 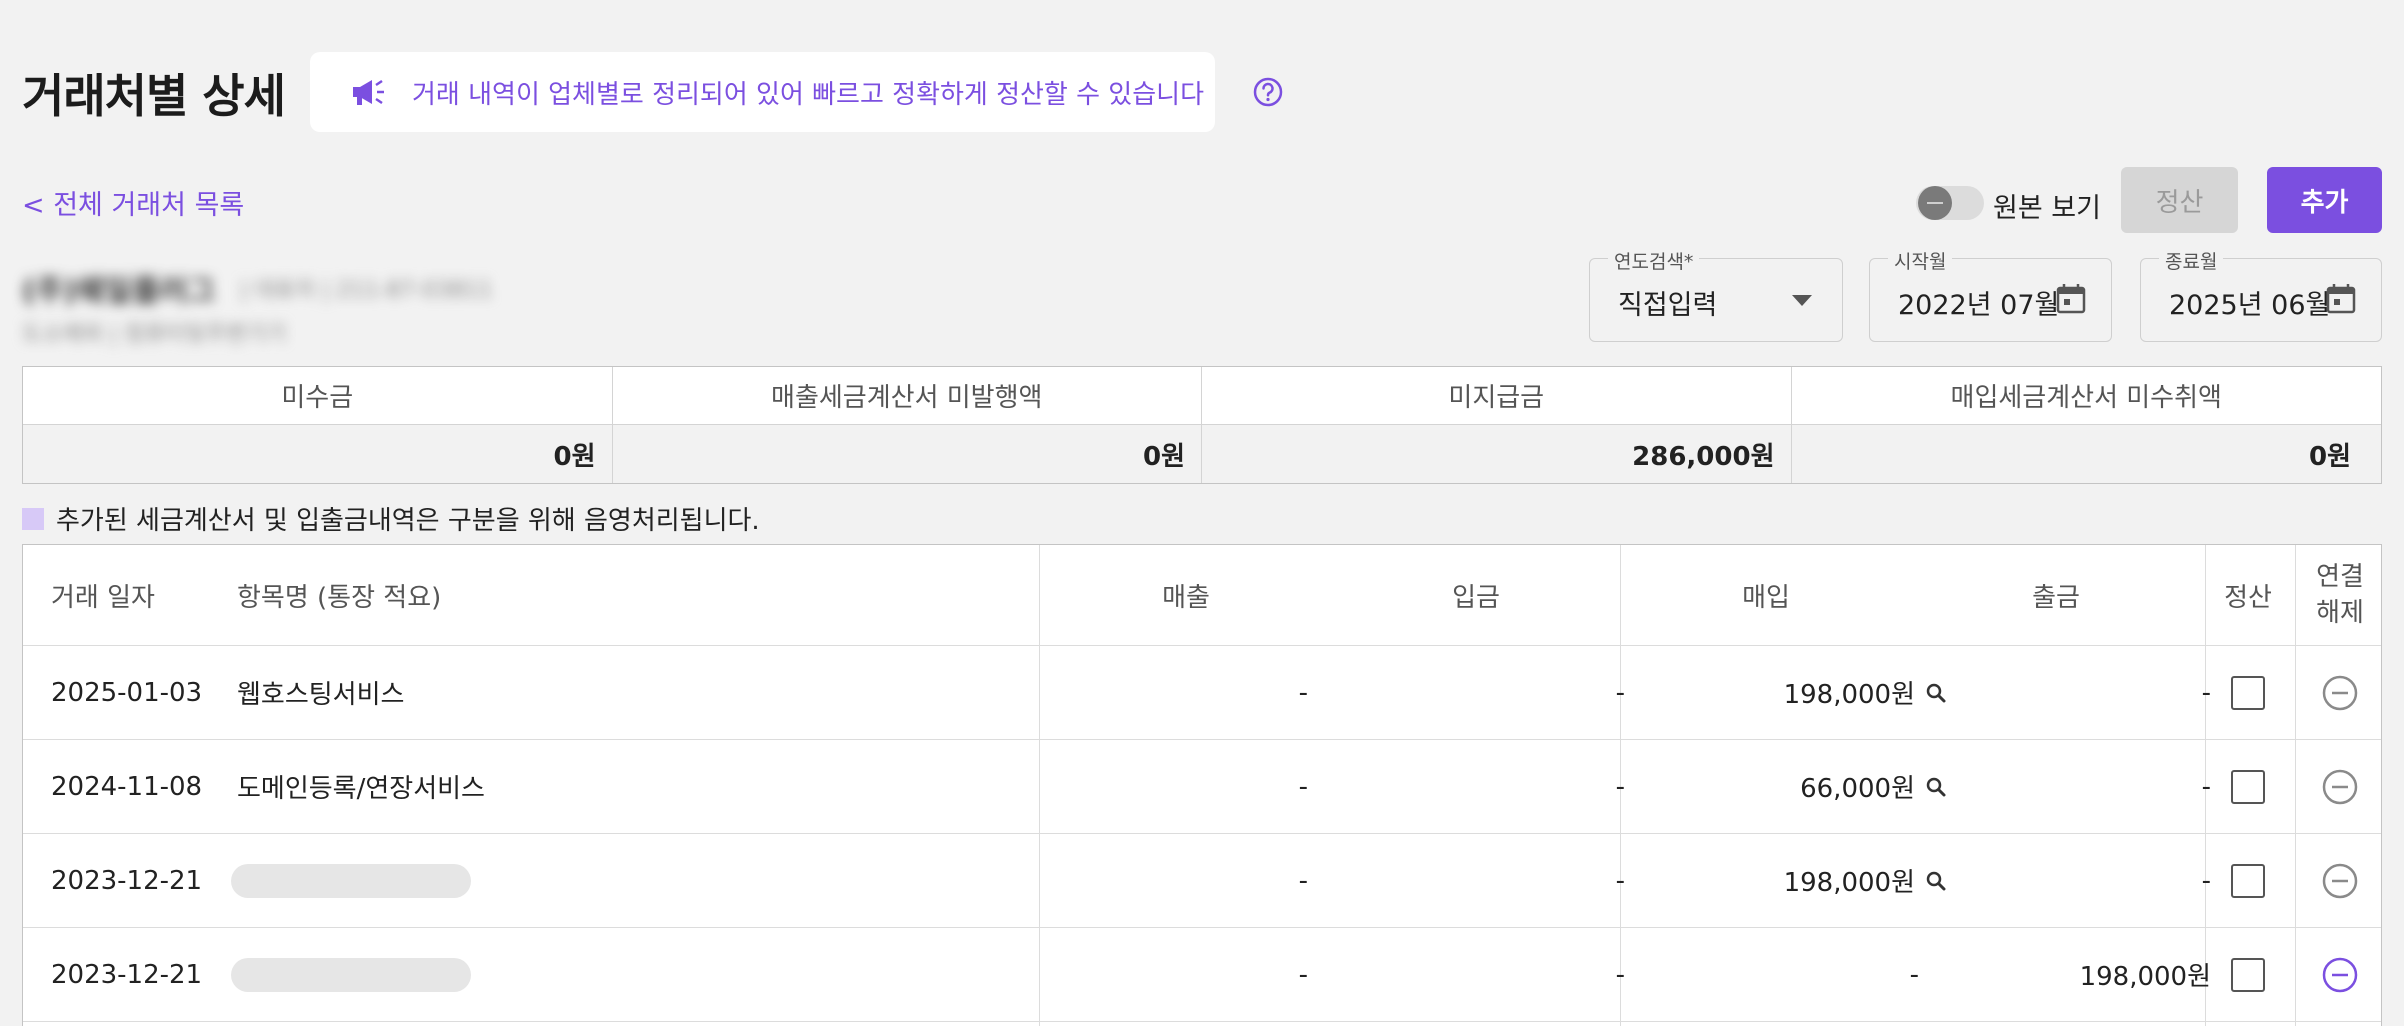 What do you see at coordinates (318, 396) in the screenshot?
I see `summary-header-receivable: 미수금` at bounding box center [318, 396].